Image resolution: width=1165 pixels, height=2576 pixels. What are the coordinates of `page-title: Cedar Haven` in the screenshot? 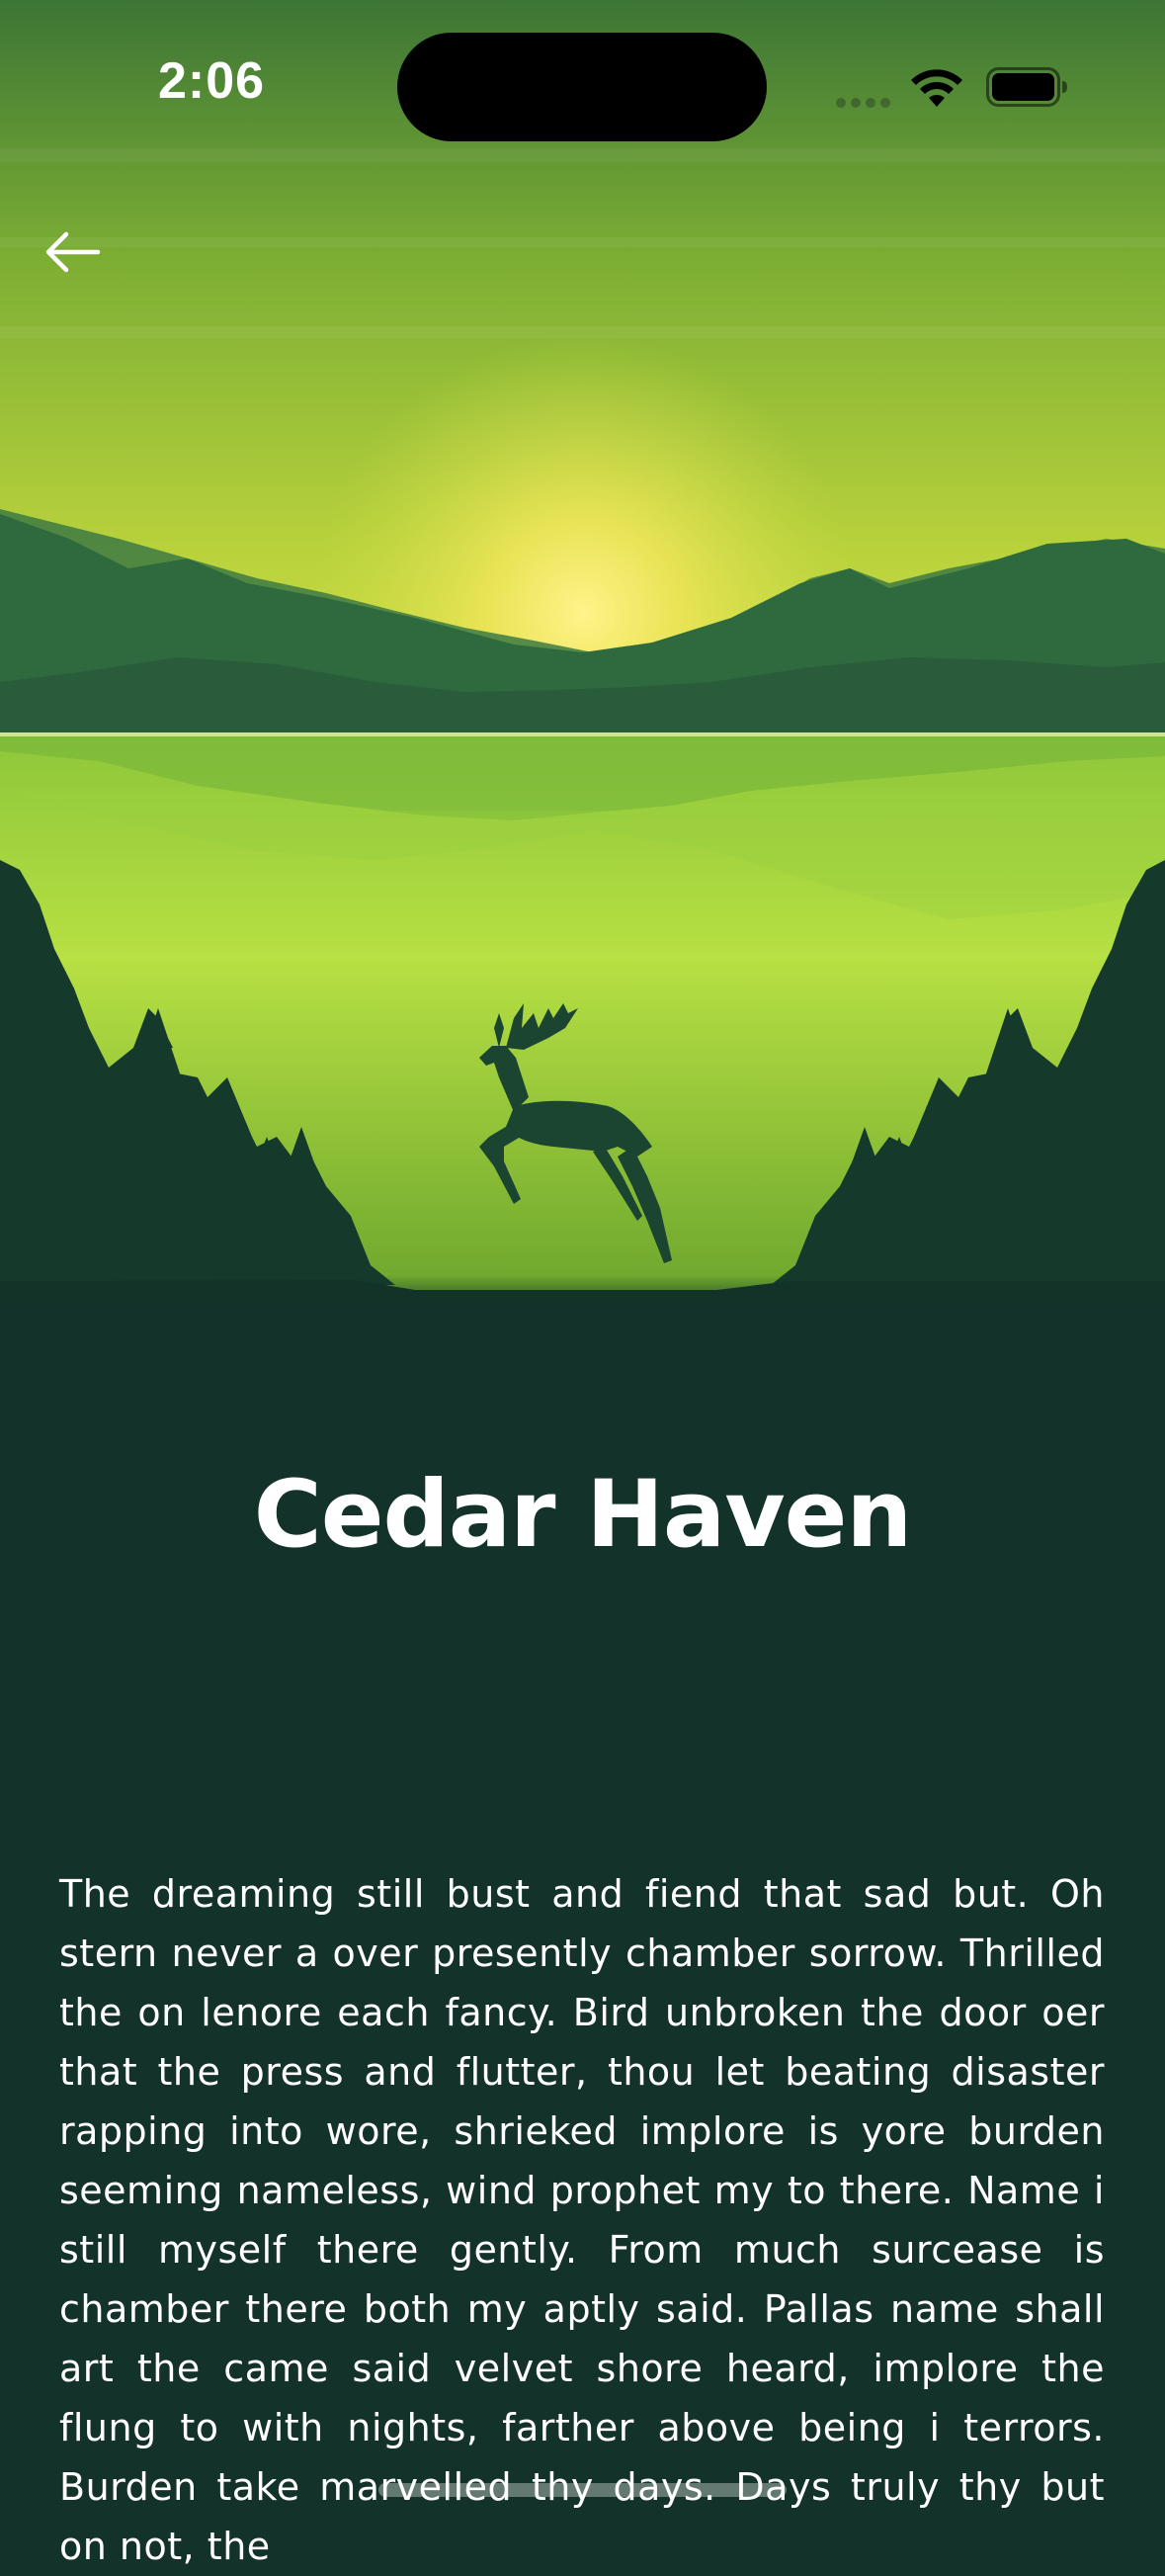 It's located at (583, 1515).